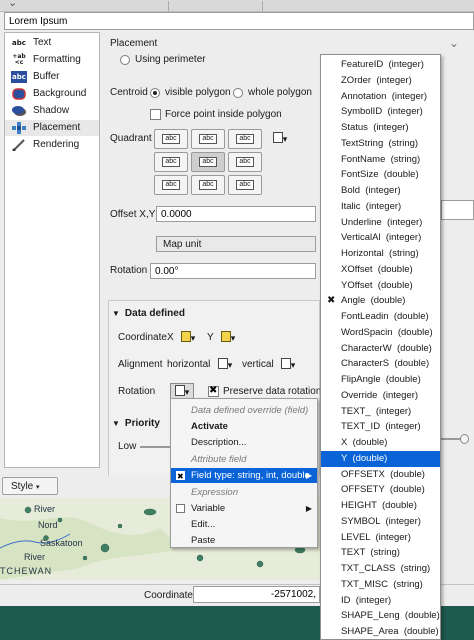 The height and width of the screenshot is (640, 474). Describe the element at coordinates (380, 585) in the screenshot. I see `field-list-item: TXT_MISC (string)` at that location.